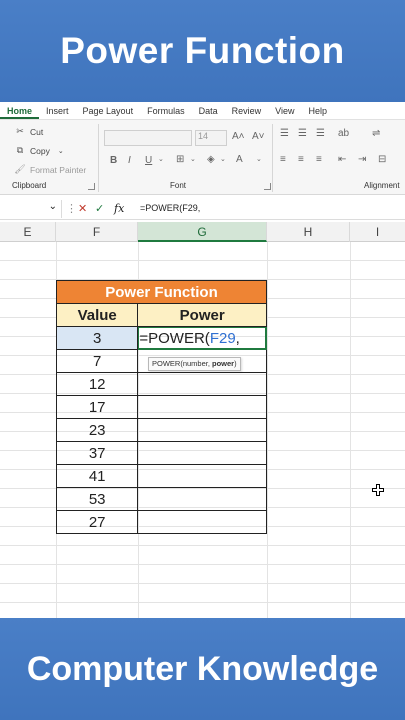 This screenshot has height=720, width=405. Describe the element at coordinates (239, 159) in the screenshot. I see `font-color-icon: A` at that location.